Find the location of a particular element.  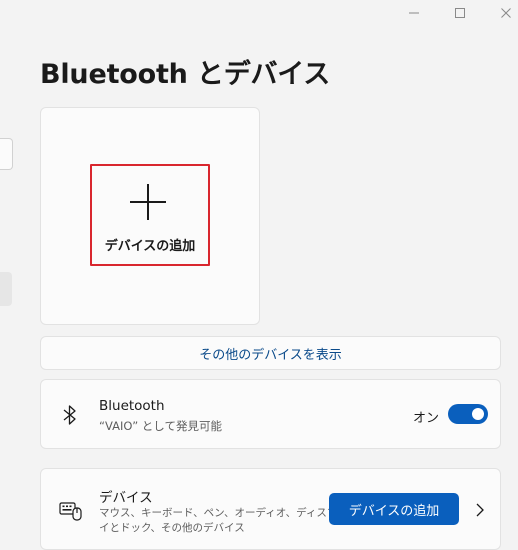

close-icon is located at coordinates (506, 13).